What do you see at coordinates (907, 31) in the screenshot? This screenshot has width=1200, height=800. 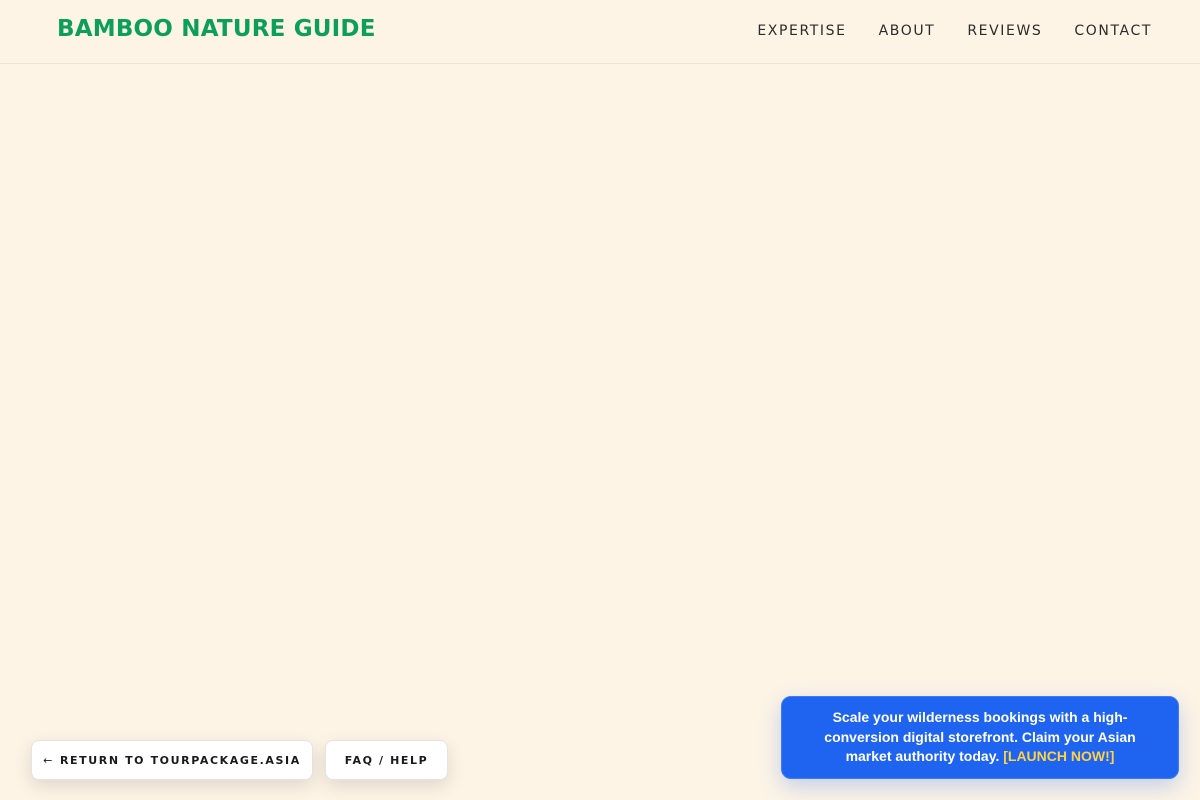 I see `nav-link-about: ABOUT` at bounding box center [907, 31].